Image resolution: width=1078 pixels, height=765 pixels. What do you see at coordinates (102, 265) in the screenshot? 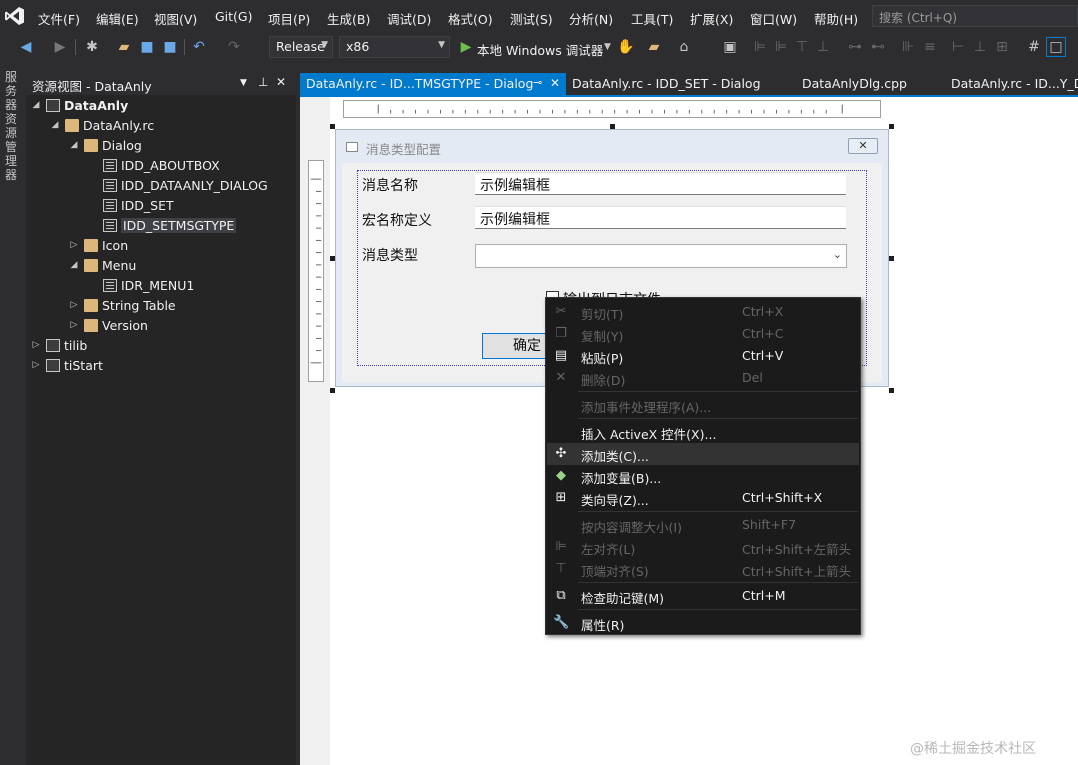
I see `tree-item-menu-folder: ◢ Menu` at bounding box center [102, 265].